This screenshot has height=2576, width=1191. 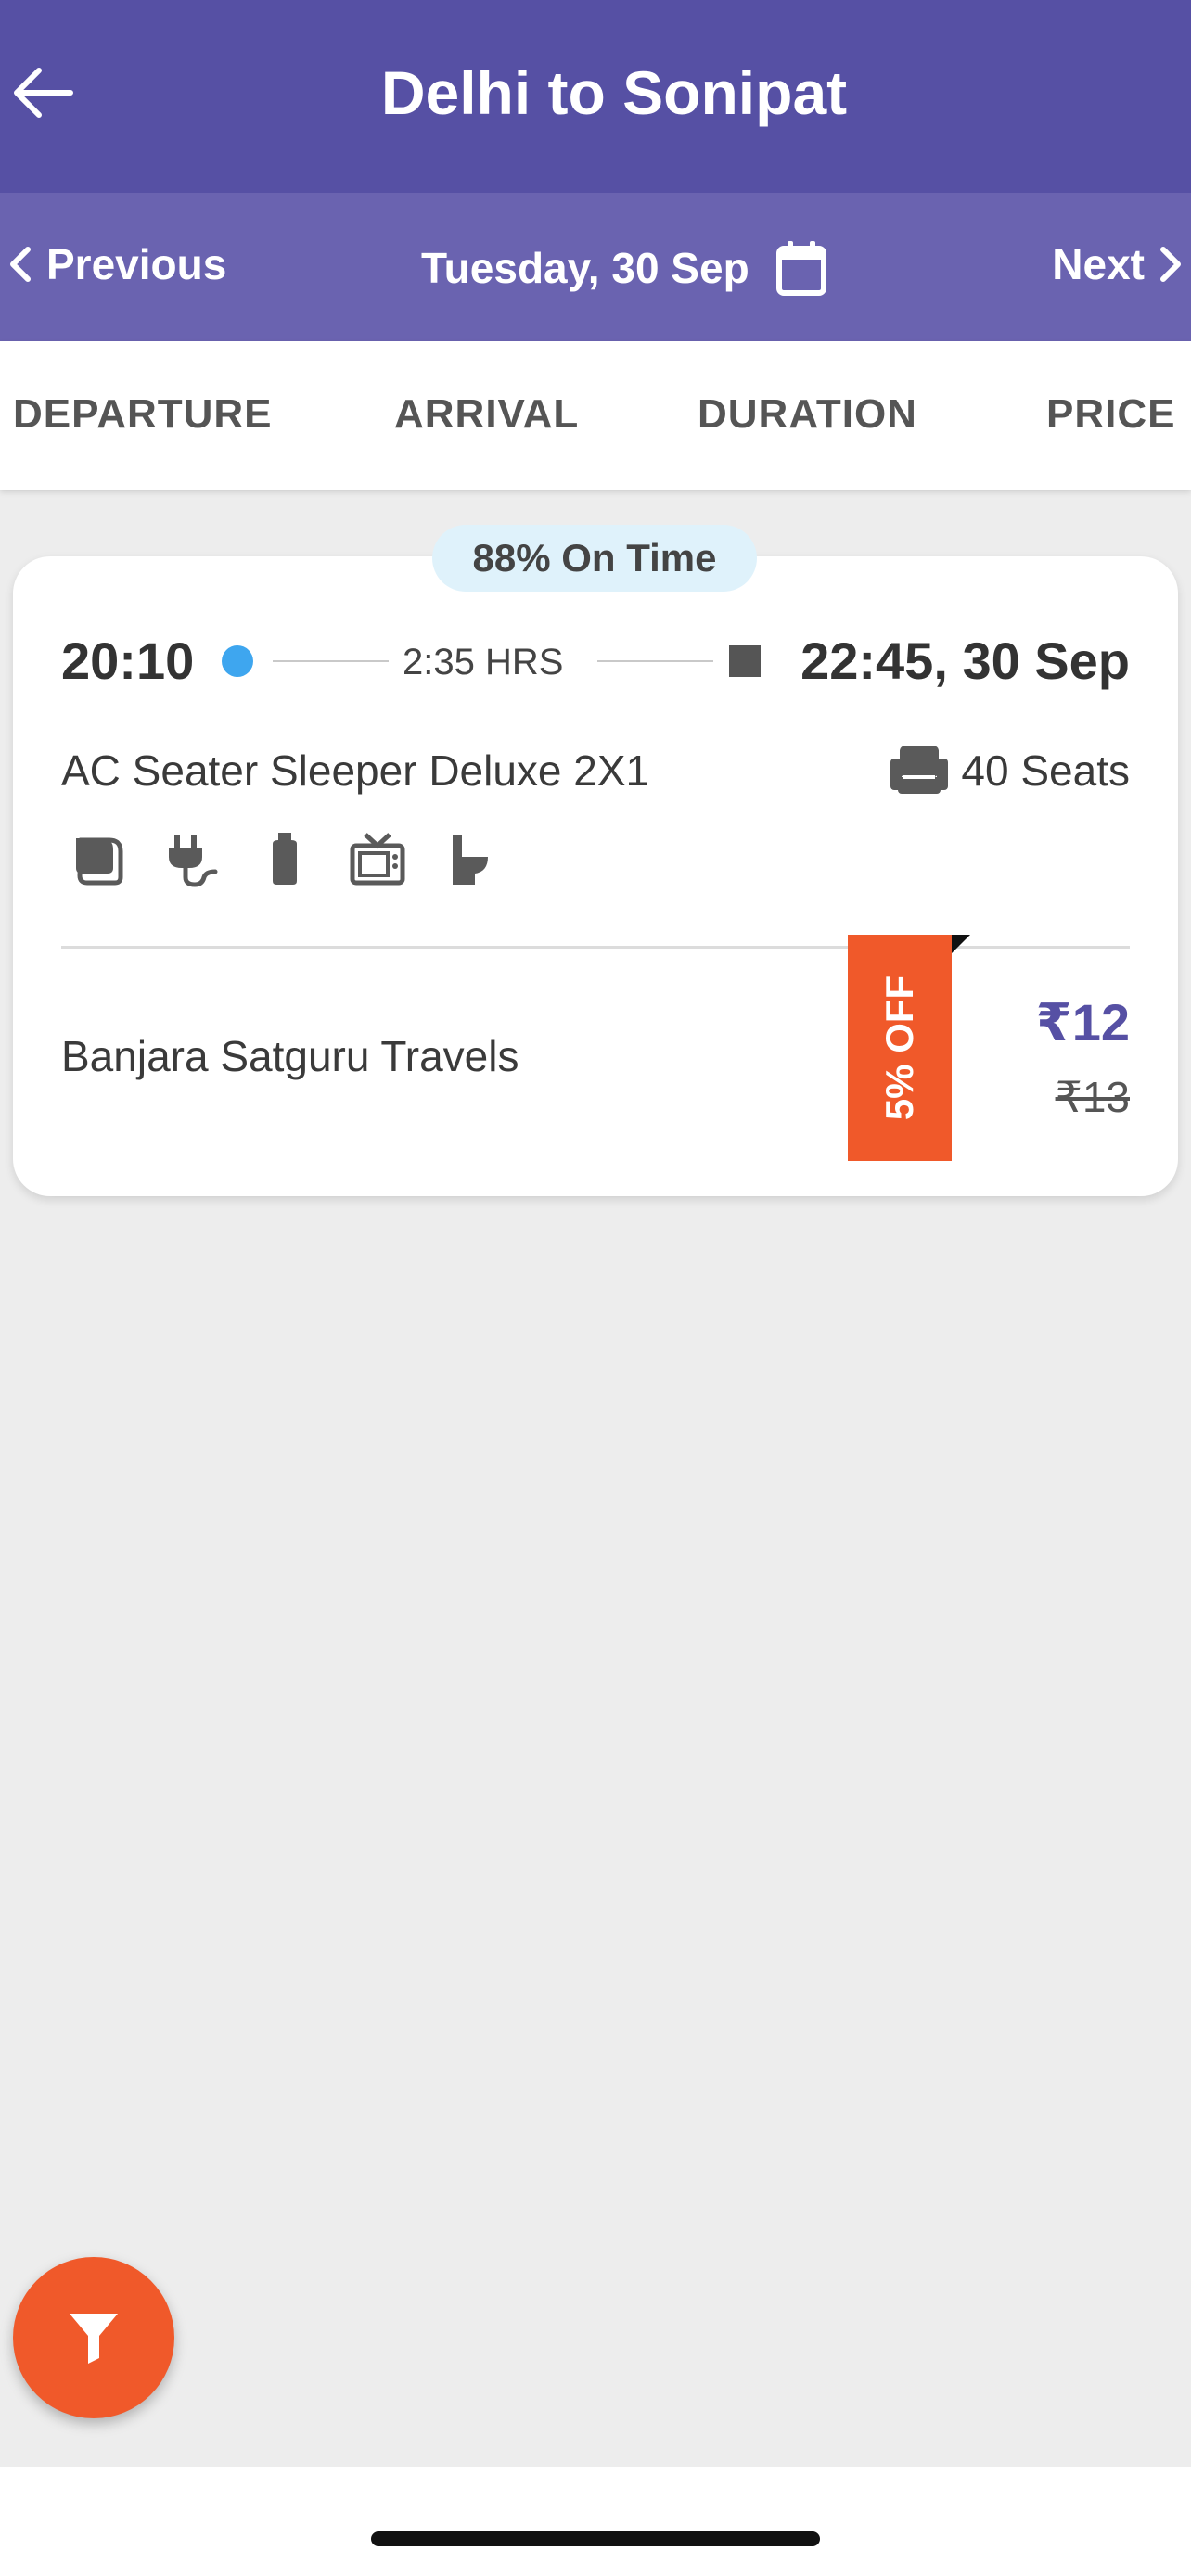 What do you see at coordinates (99, 860) in the screenshot?
I see `blanket-icon` at bounding box center [99, 860].